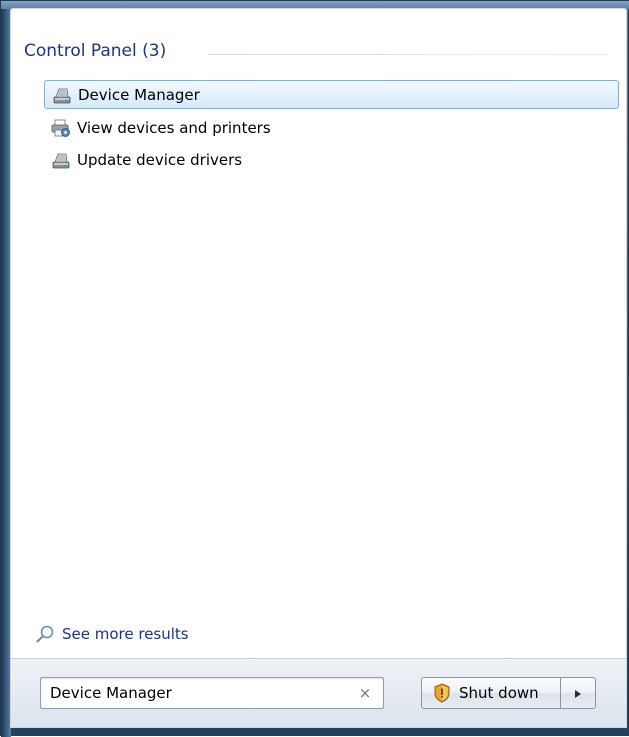 This screenshot has width=629, height=737. Describe the element at coordinates (331, 159) in the screenshot. I see `result-item-update-device-drivers: Update device drivers` at that location.